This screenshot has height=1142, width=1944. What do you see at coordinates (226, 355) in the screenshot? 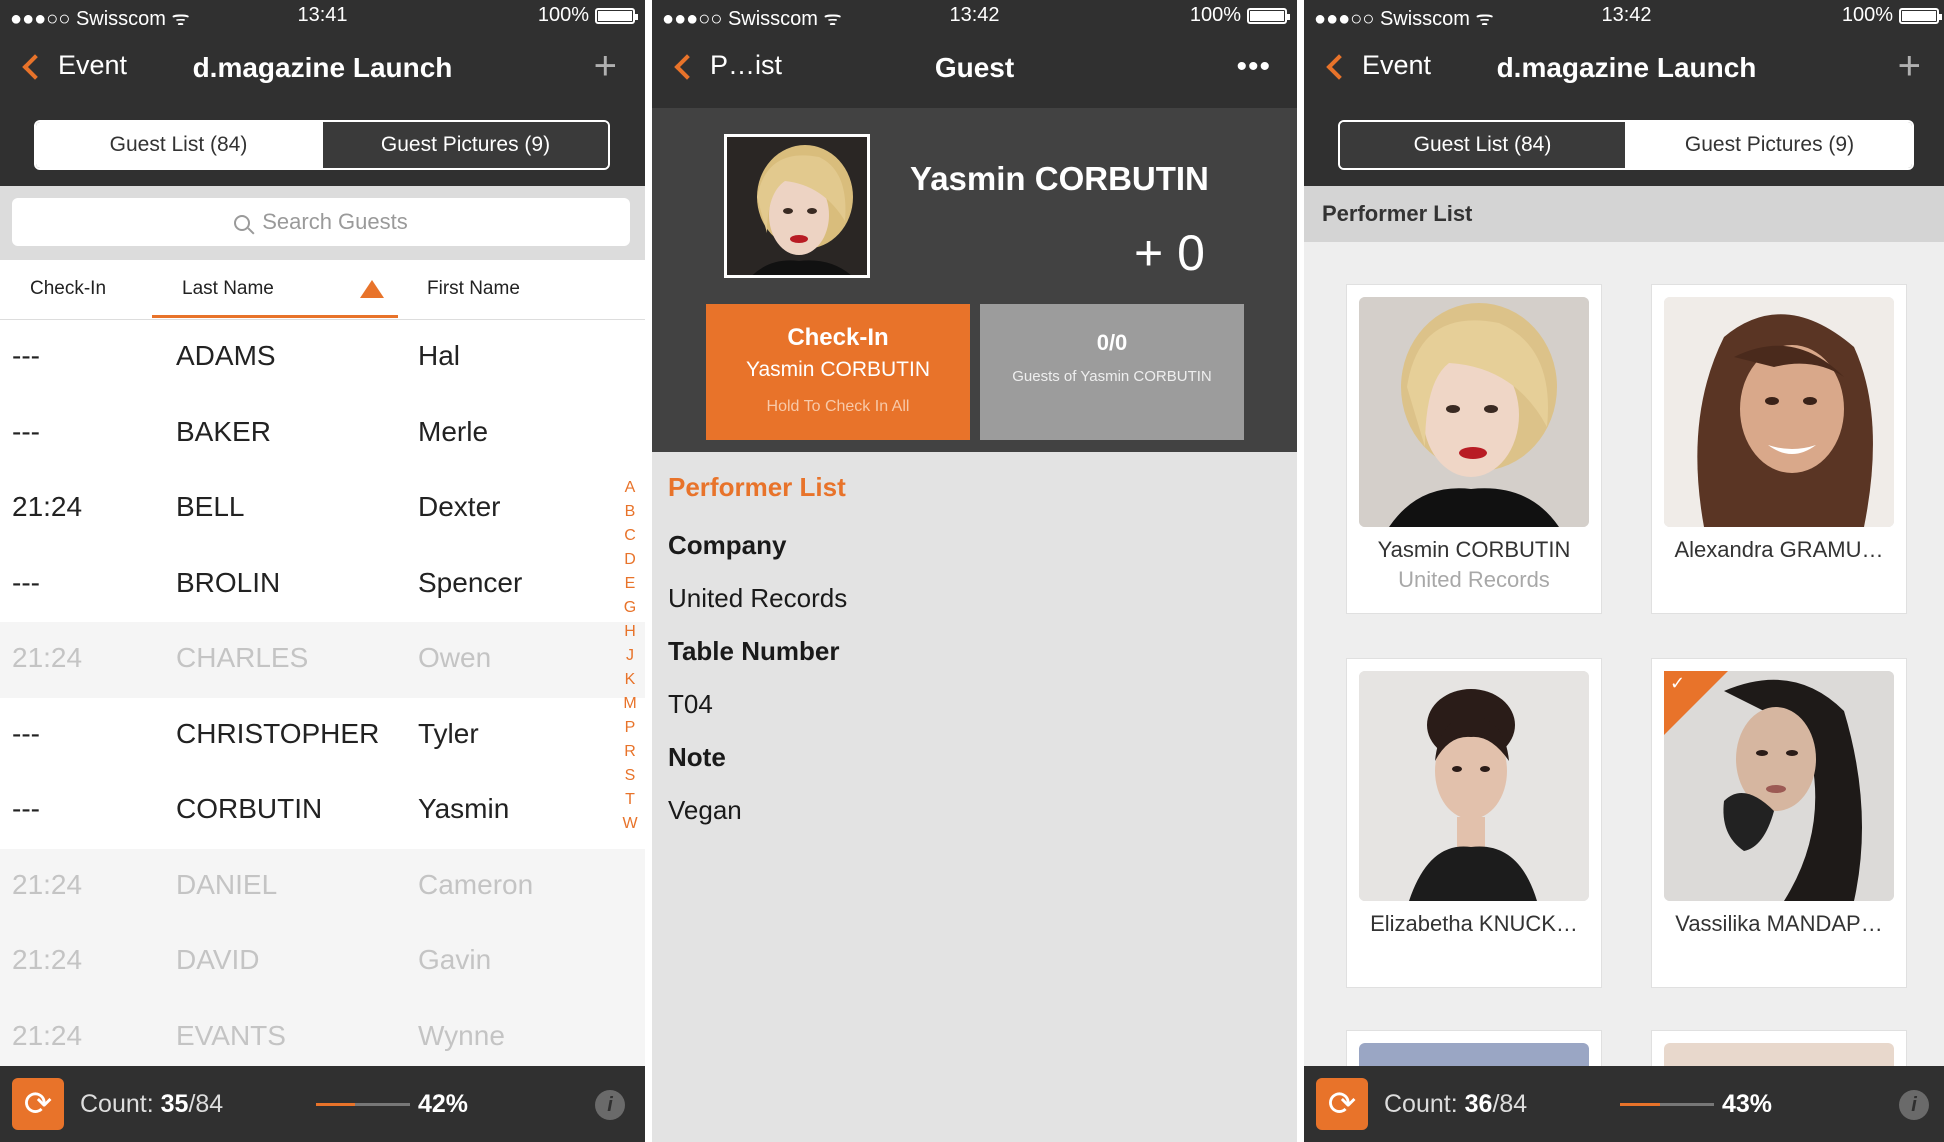
I see `cell-last-name: ADAMS` at bounding box center [226, 355].